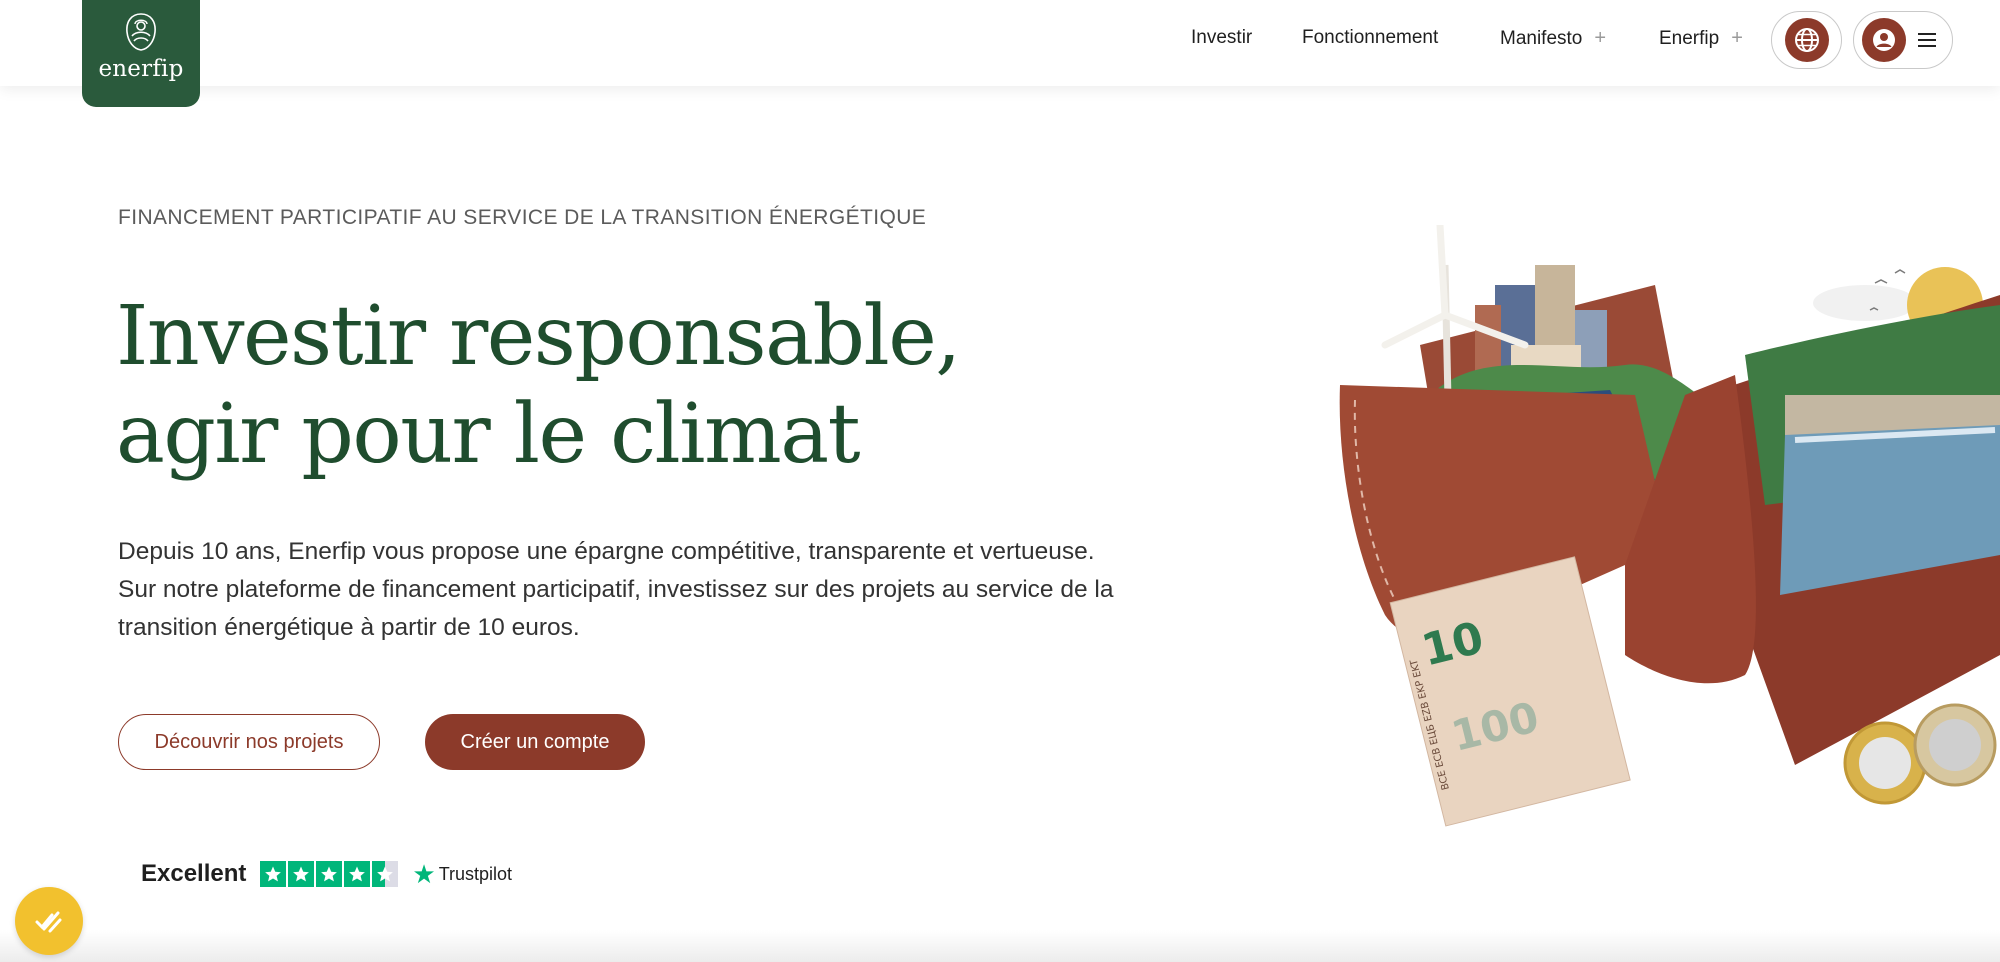 The image size is (2000, 962). I want to click on nav-item-manifesto: Manifesto +, so click(1553, 38).